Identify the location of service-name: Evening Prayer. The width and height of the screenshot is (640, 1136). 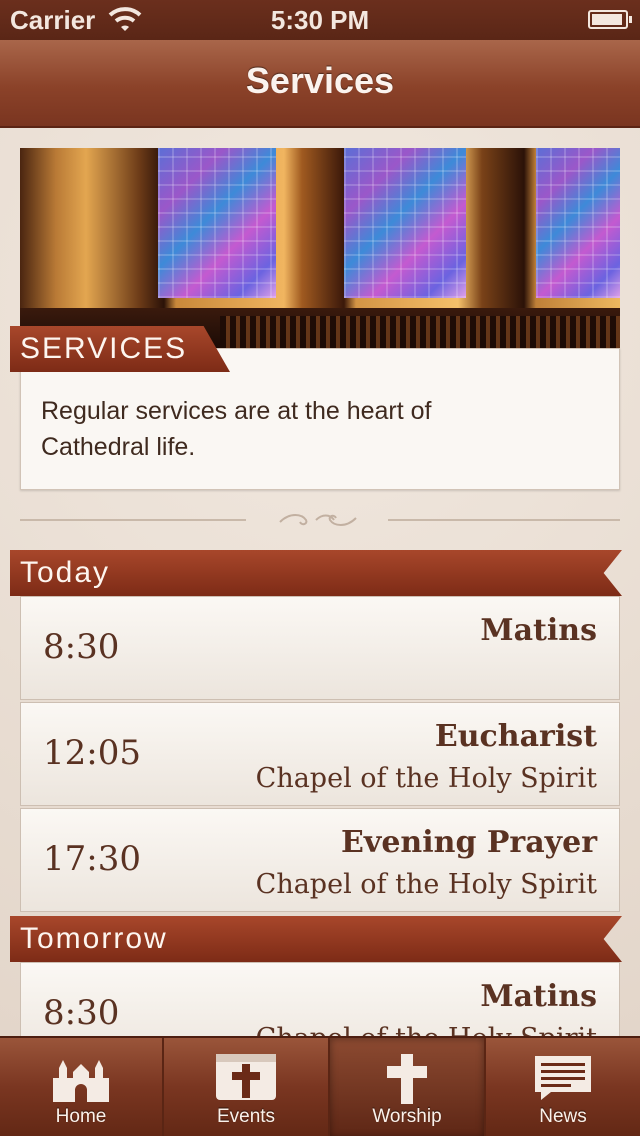
(469, 842).